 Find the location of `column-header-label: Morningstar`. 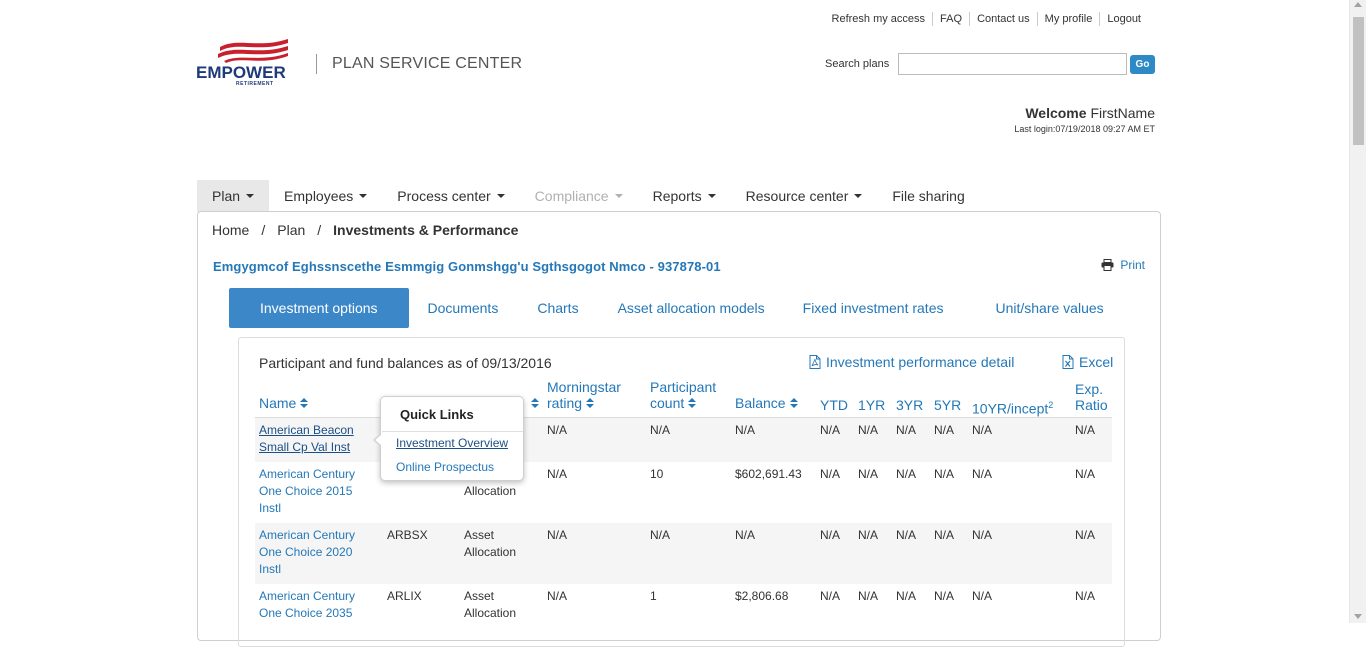

column-header-label: Morningstar is located at coordinates (584, 387).